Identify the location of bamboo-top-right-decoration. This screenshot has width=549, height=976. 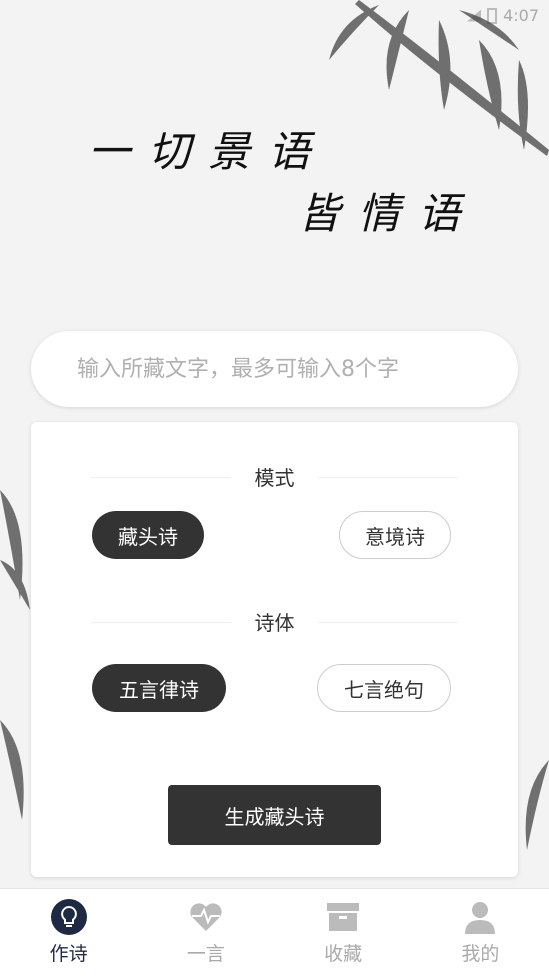
(439, 78).